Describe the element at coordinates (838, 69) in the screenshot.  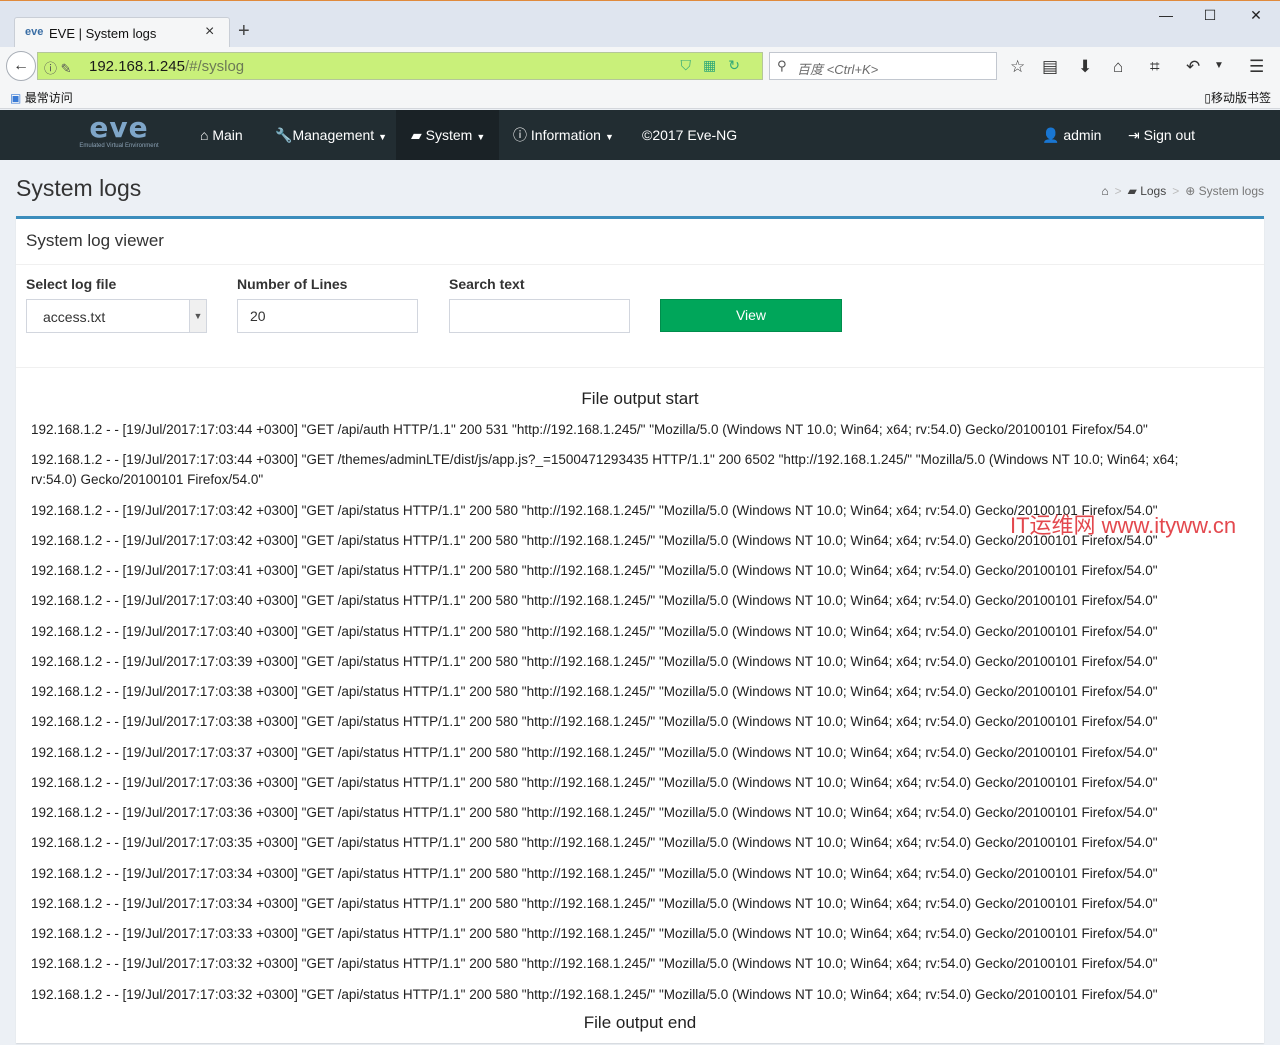
I see `search-placeholder: 百度 <Ctrl+K>` at that location.